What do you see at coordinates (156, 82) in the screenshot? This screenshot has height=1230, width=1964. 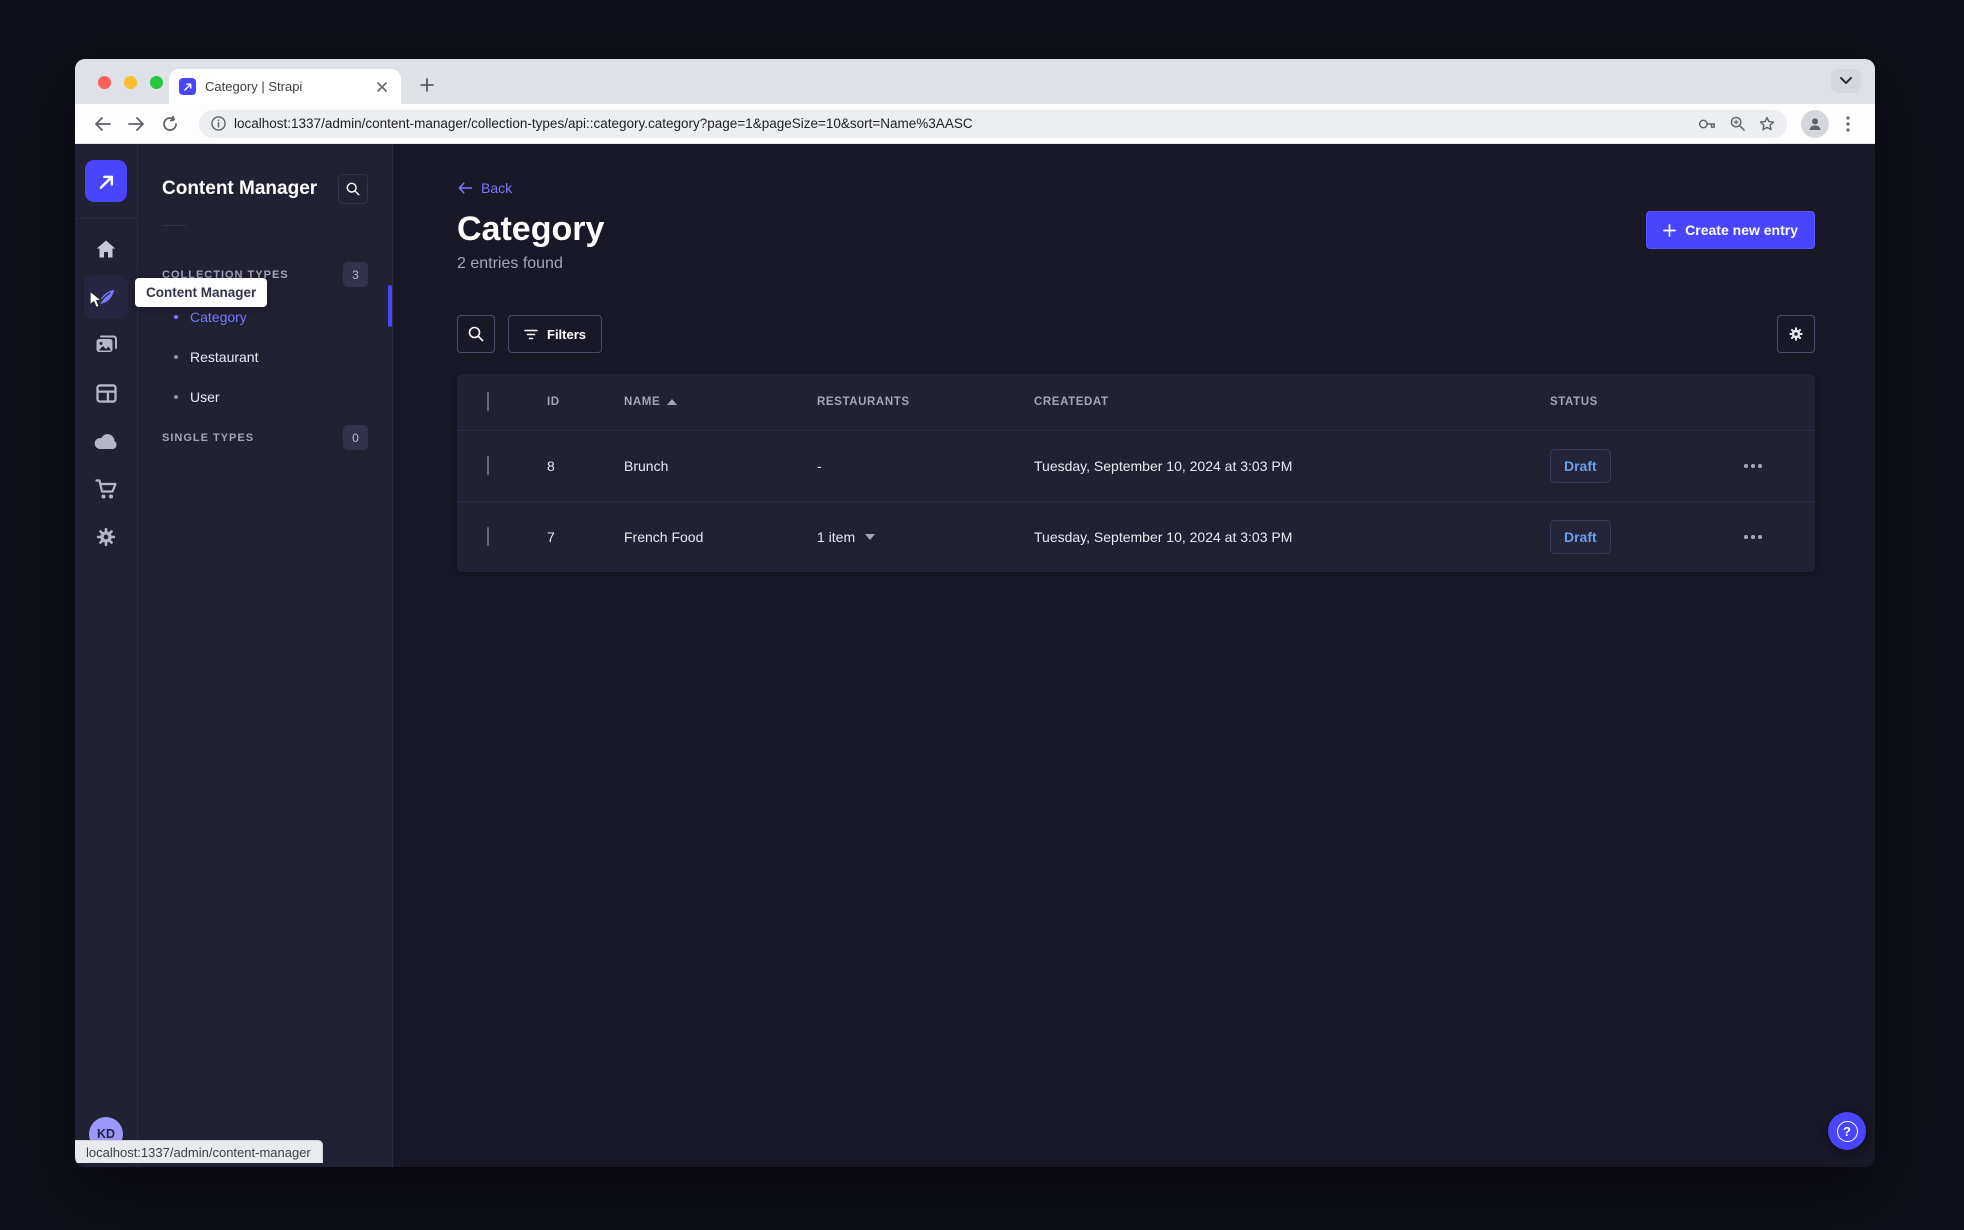 I see `maximize-window-button` at bounding box center [156, 82].